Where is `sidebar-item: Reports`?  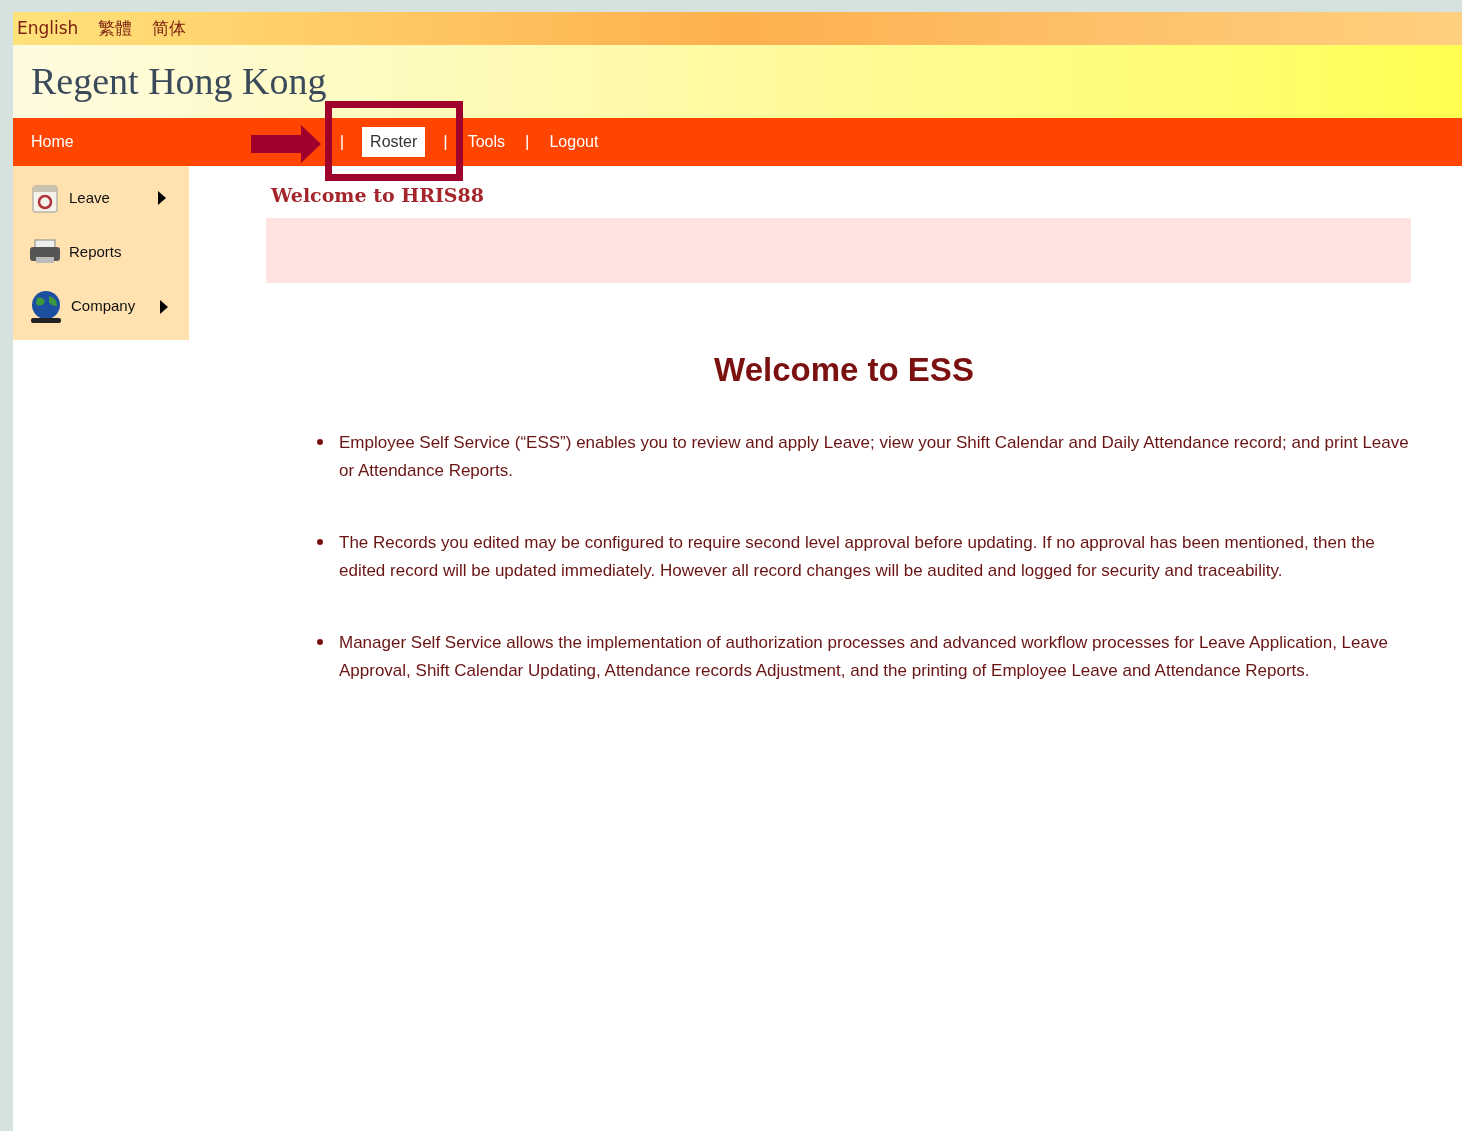
sidebar-item: Reports is located at coordinates (101, 252).